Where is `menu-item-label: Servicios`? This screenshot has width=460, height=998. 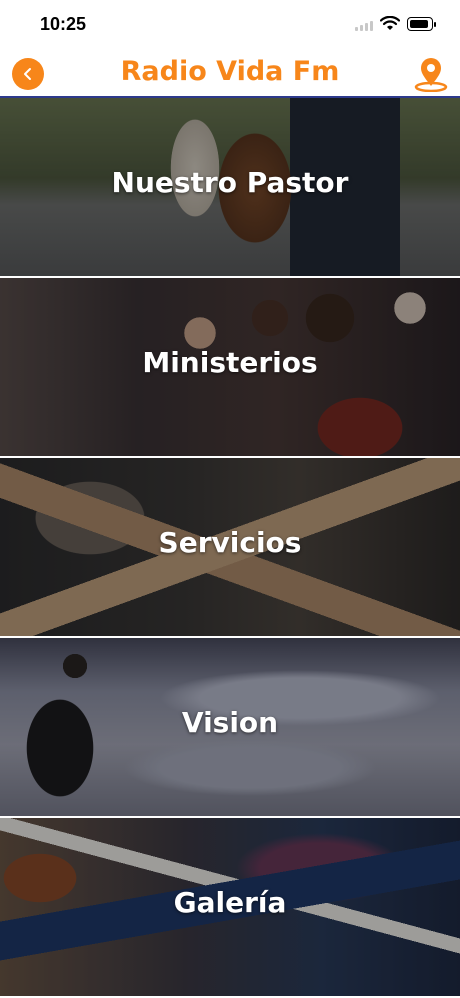 menu-item-label: Servicios is located at coordinates (230, 542).